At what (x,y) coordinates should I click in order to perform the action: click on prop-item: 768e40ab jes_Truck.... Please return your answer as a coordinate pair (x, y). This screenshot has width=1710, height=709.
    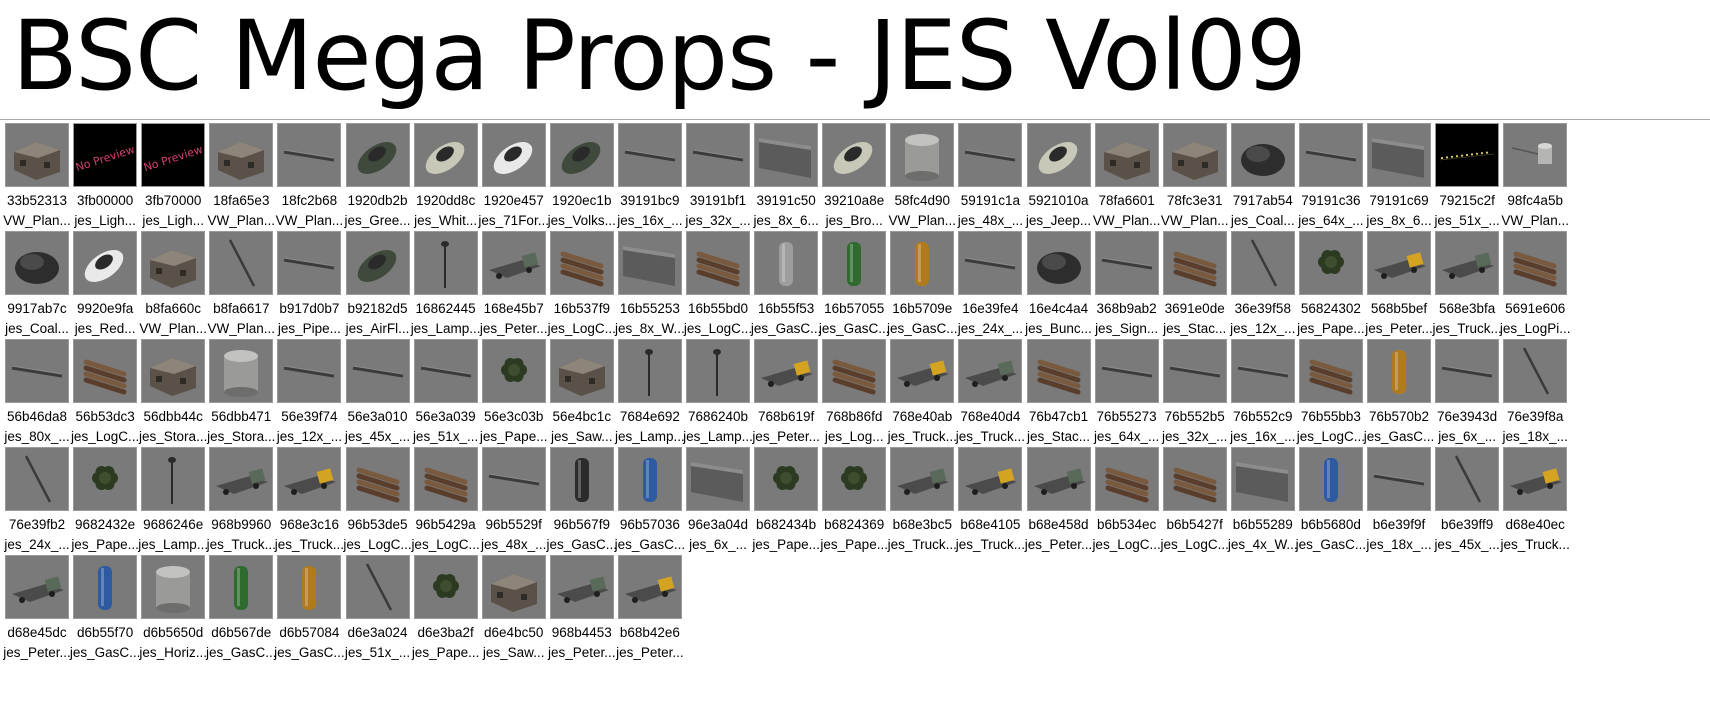
    Looking at the image, I should click on (922, 397).